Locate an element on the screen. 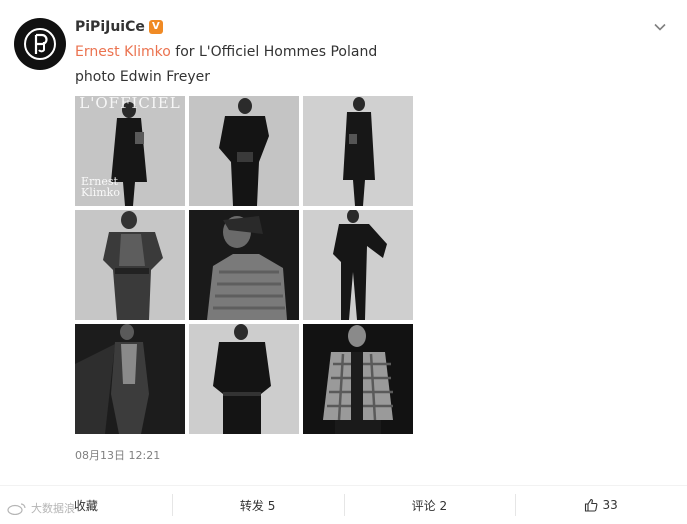 The width and height of the screenshot is (687, 524). watermark-text: 大数据浪 is located at coordinates (53, 508).